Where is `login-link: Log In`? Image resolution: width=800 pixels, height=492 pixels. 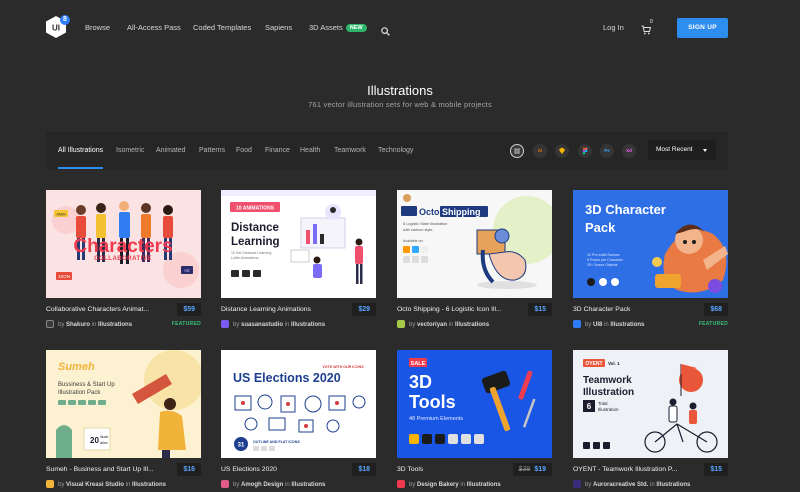 login-link: Log In is located at coordinates (613, 27).